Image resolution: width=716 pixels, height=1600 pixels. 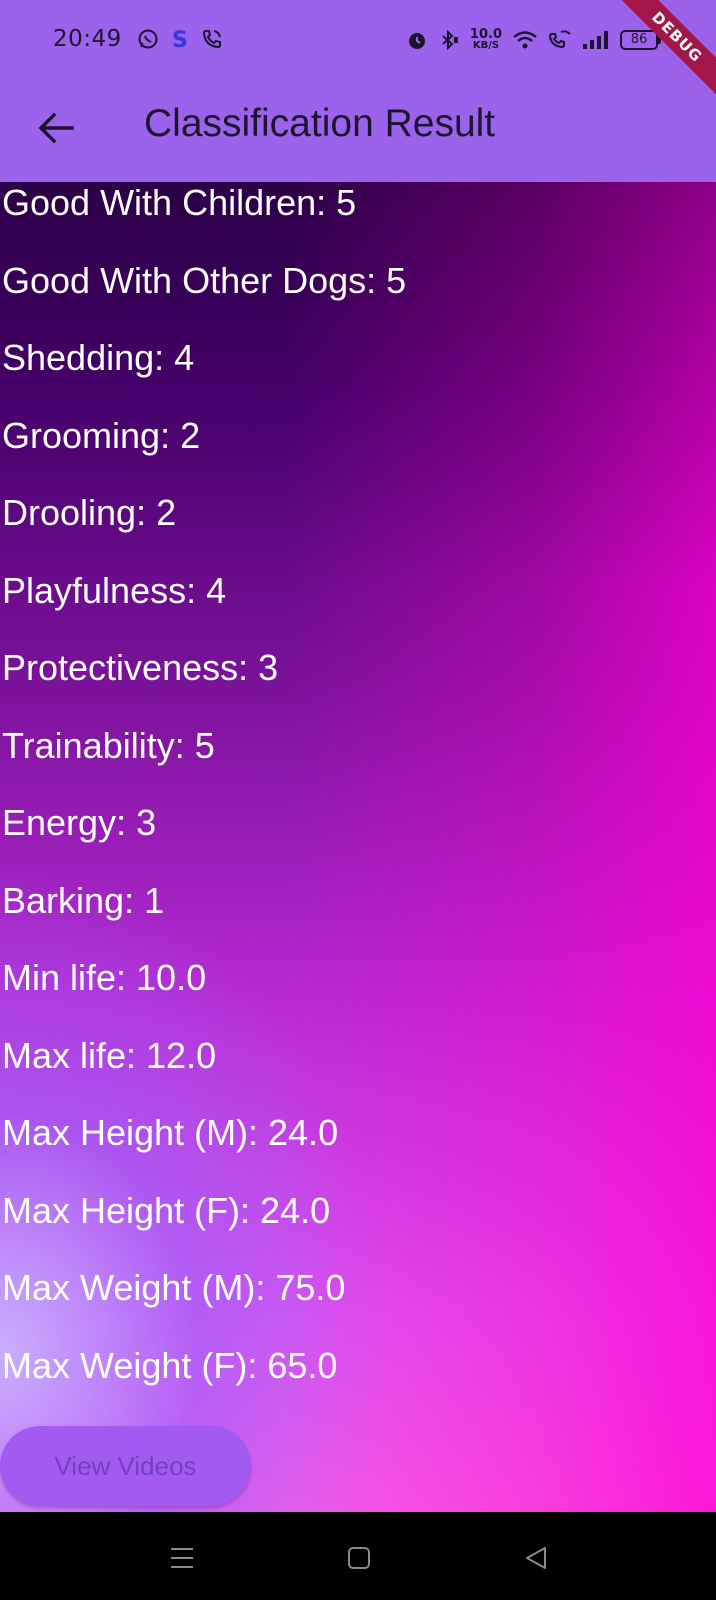 I want to click on trait-grooming: Grooming: 2, so click(x=101, y=435).